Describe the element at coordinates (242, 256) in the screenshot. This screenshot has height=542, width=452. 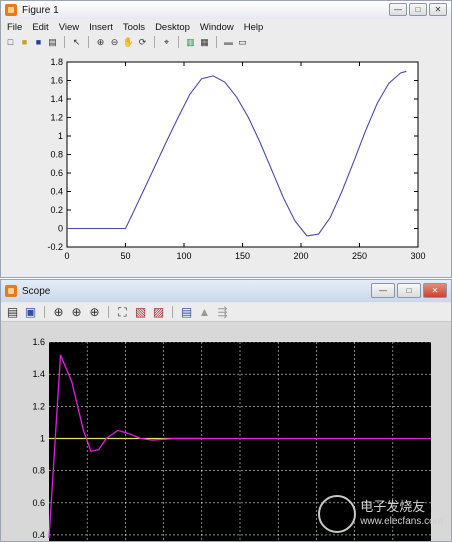
I see `x-tick-label: 150` at that location.